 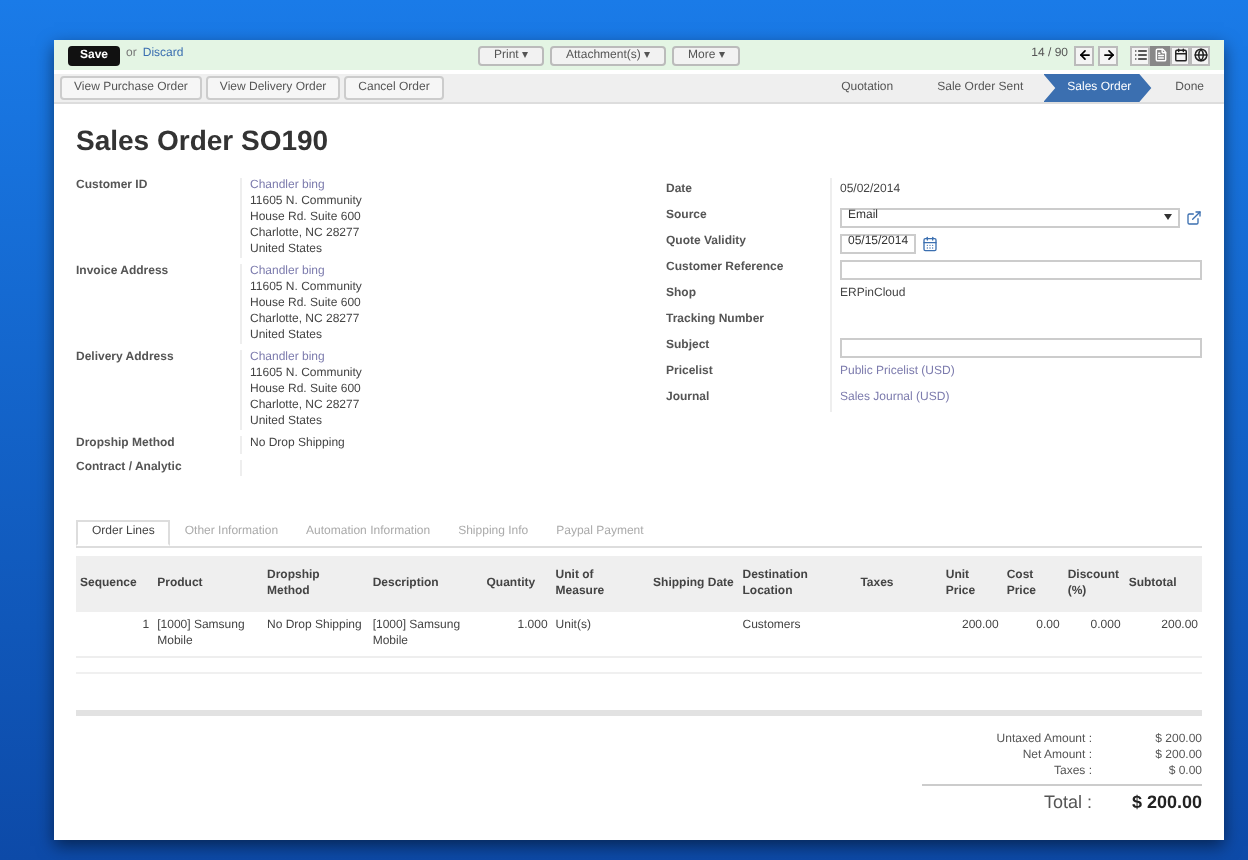 I want to click on arrow-right-icon, so click(x=1108, y=55).